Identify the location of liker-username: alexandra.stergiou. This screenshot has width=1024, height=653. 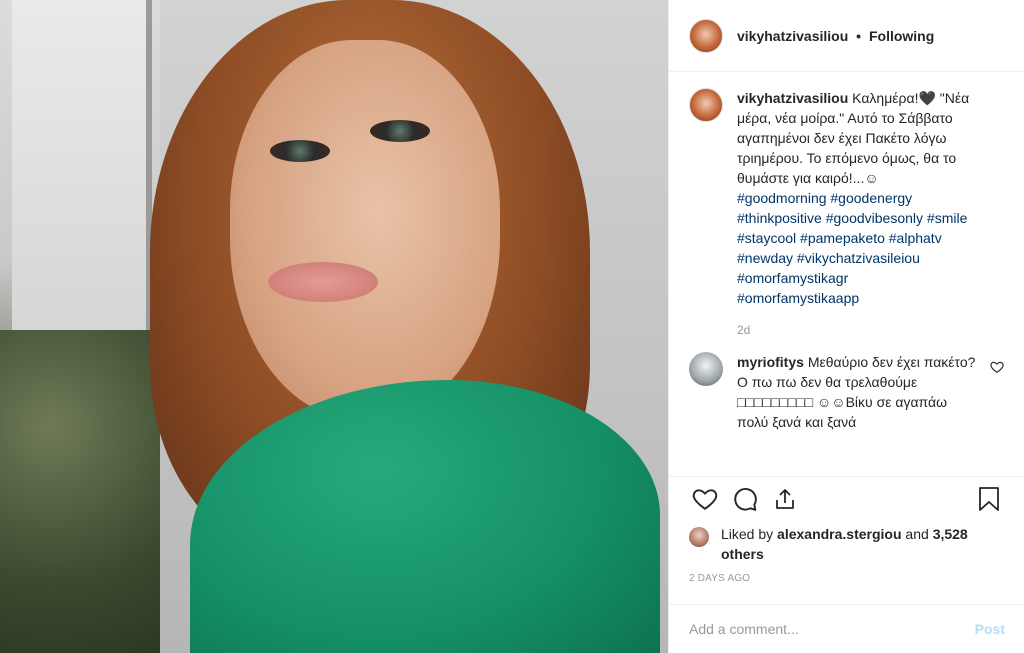
(839, 534).